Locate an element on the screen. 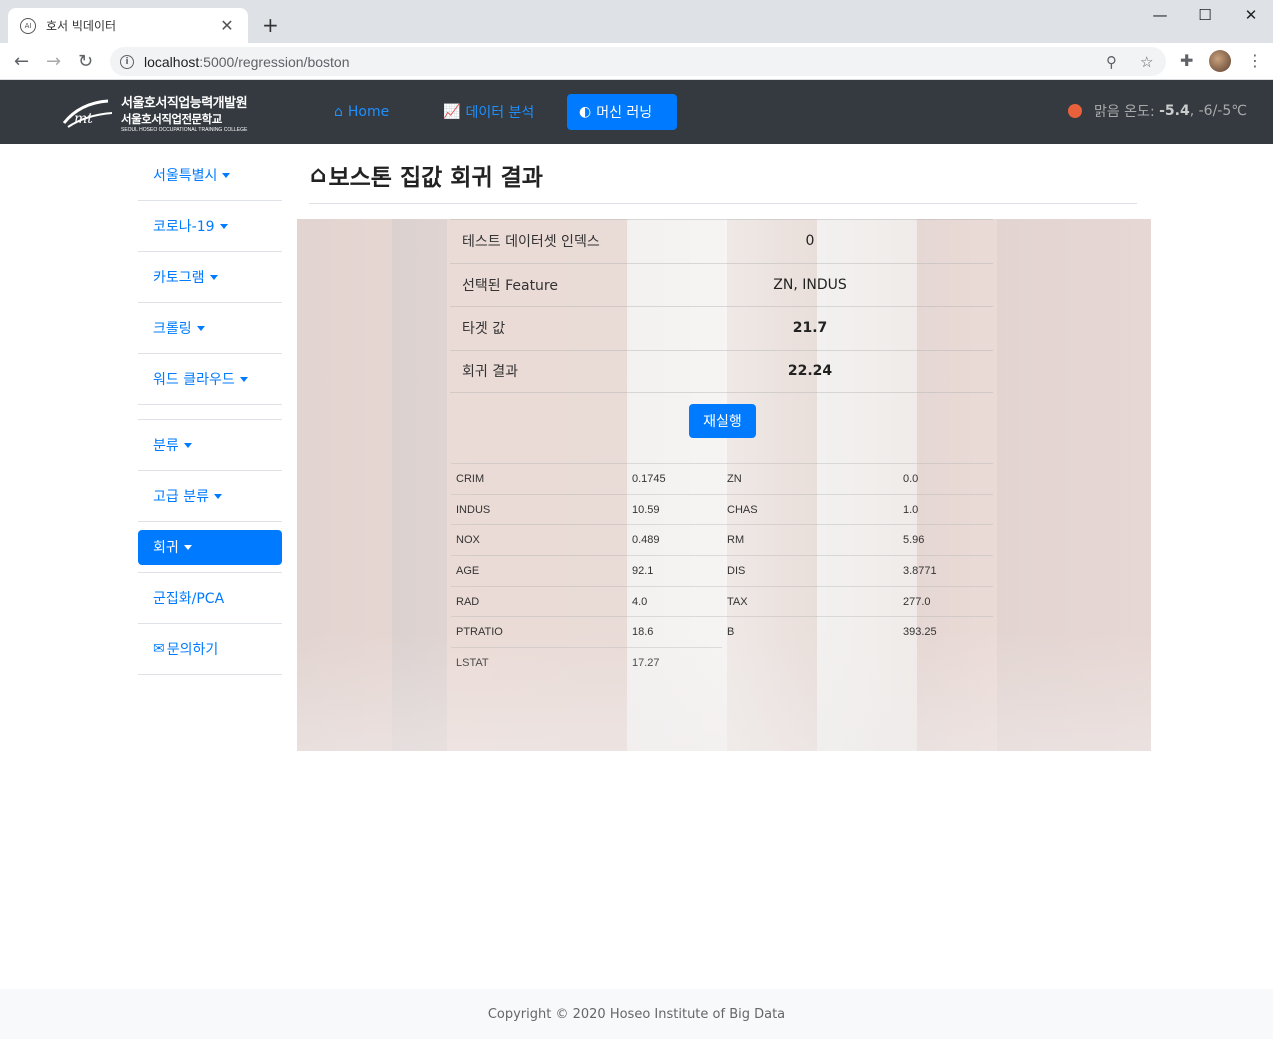 The height and width of the screenshot is (1039, 1273). brain-icon: ◐ is located at coordinates (585, 112).